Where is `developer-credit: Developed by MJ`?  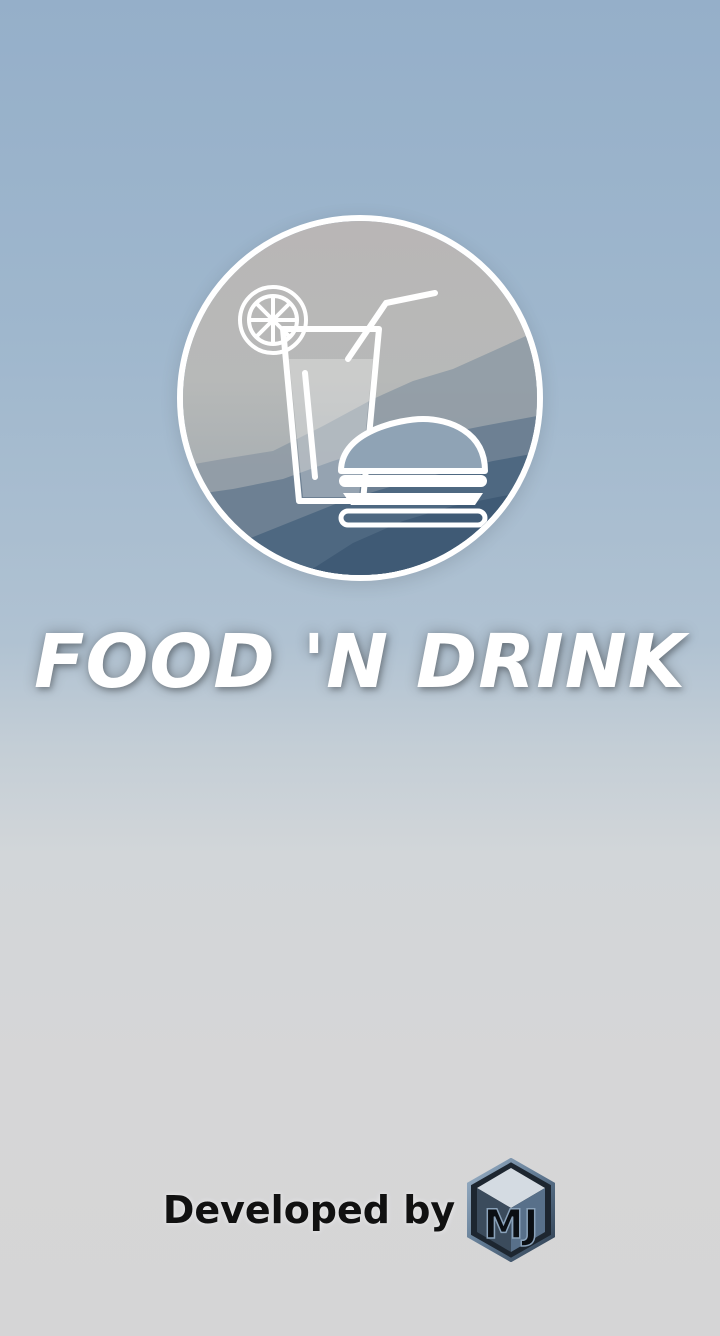 developer-credit: Developed by MJ is located at coordinates (360, 1210).